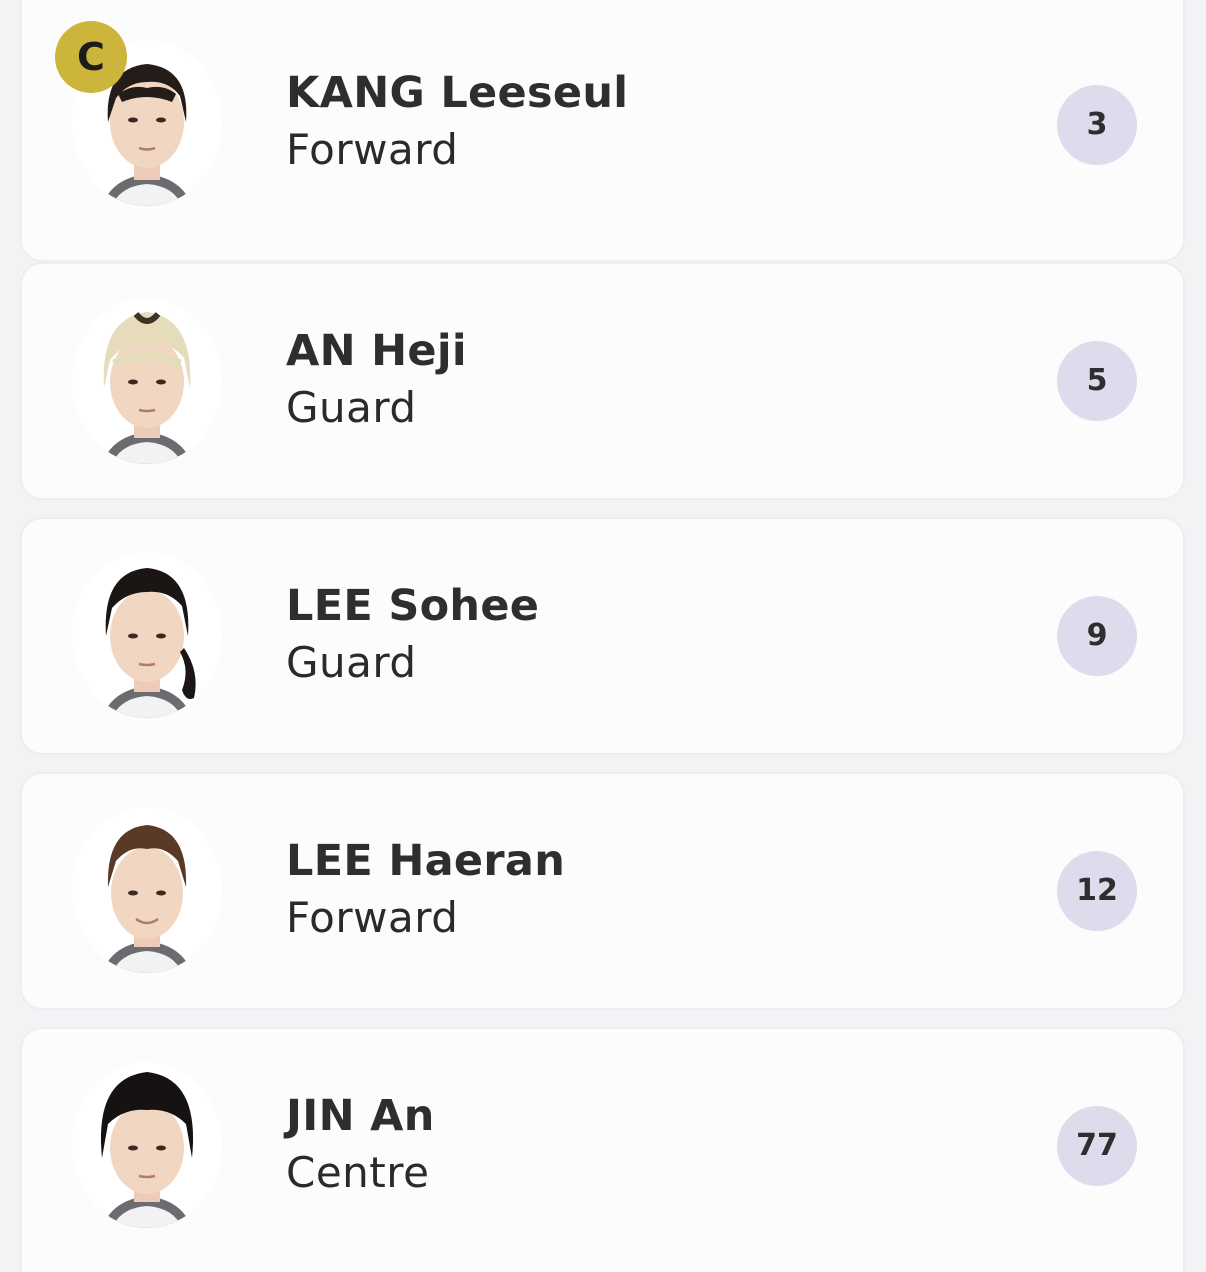 The image size is (1206, 1272). Describe the element at coordinates (457, 93) in the screenshot. I see `player-name: KANG Leeseul` at that location.